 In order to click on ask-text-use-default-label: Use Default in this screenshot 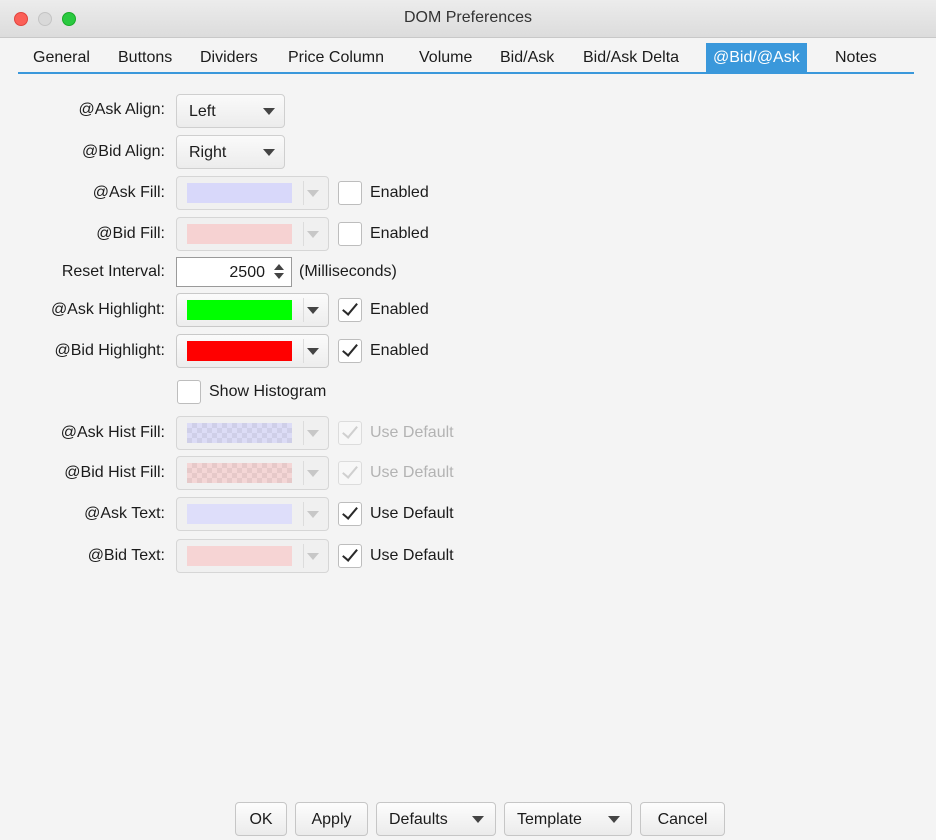, I will do `click(412, 513)`.